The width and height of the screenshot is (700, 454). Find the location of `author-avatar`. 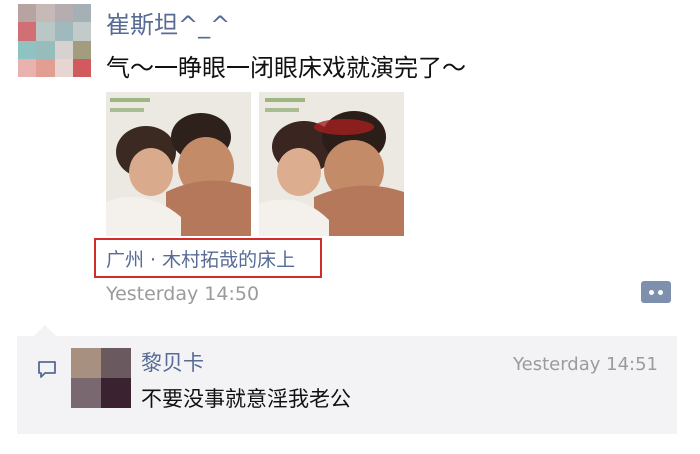

author-avatar is located at coordinates (54, 40).